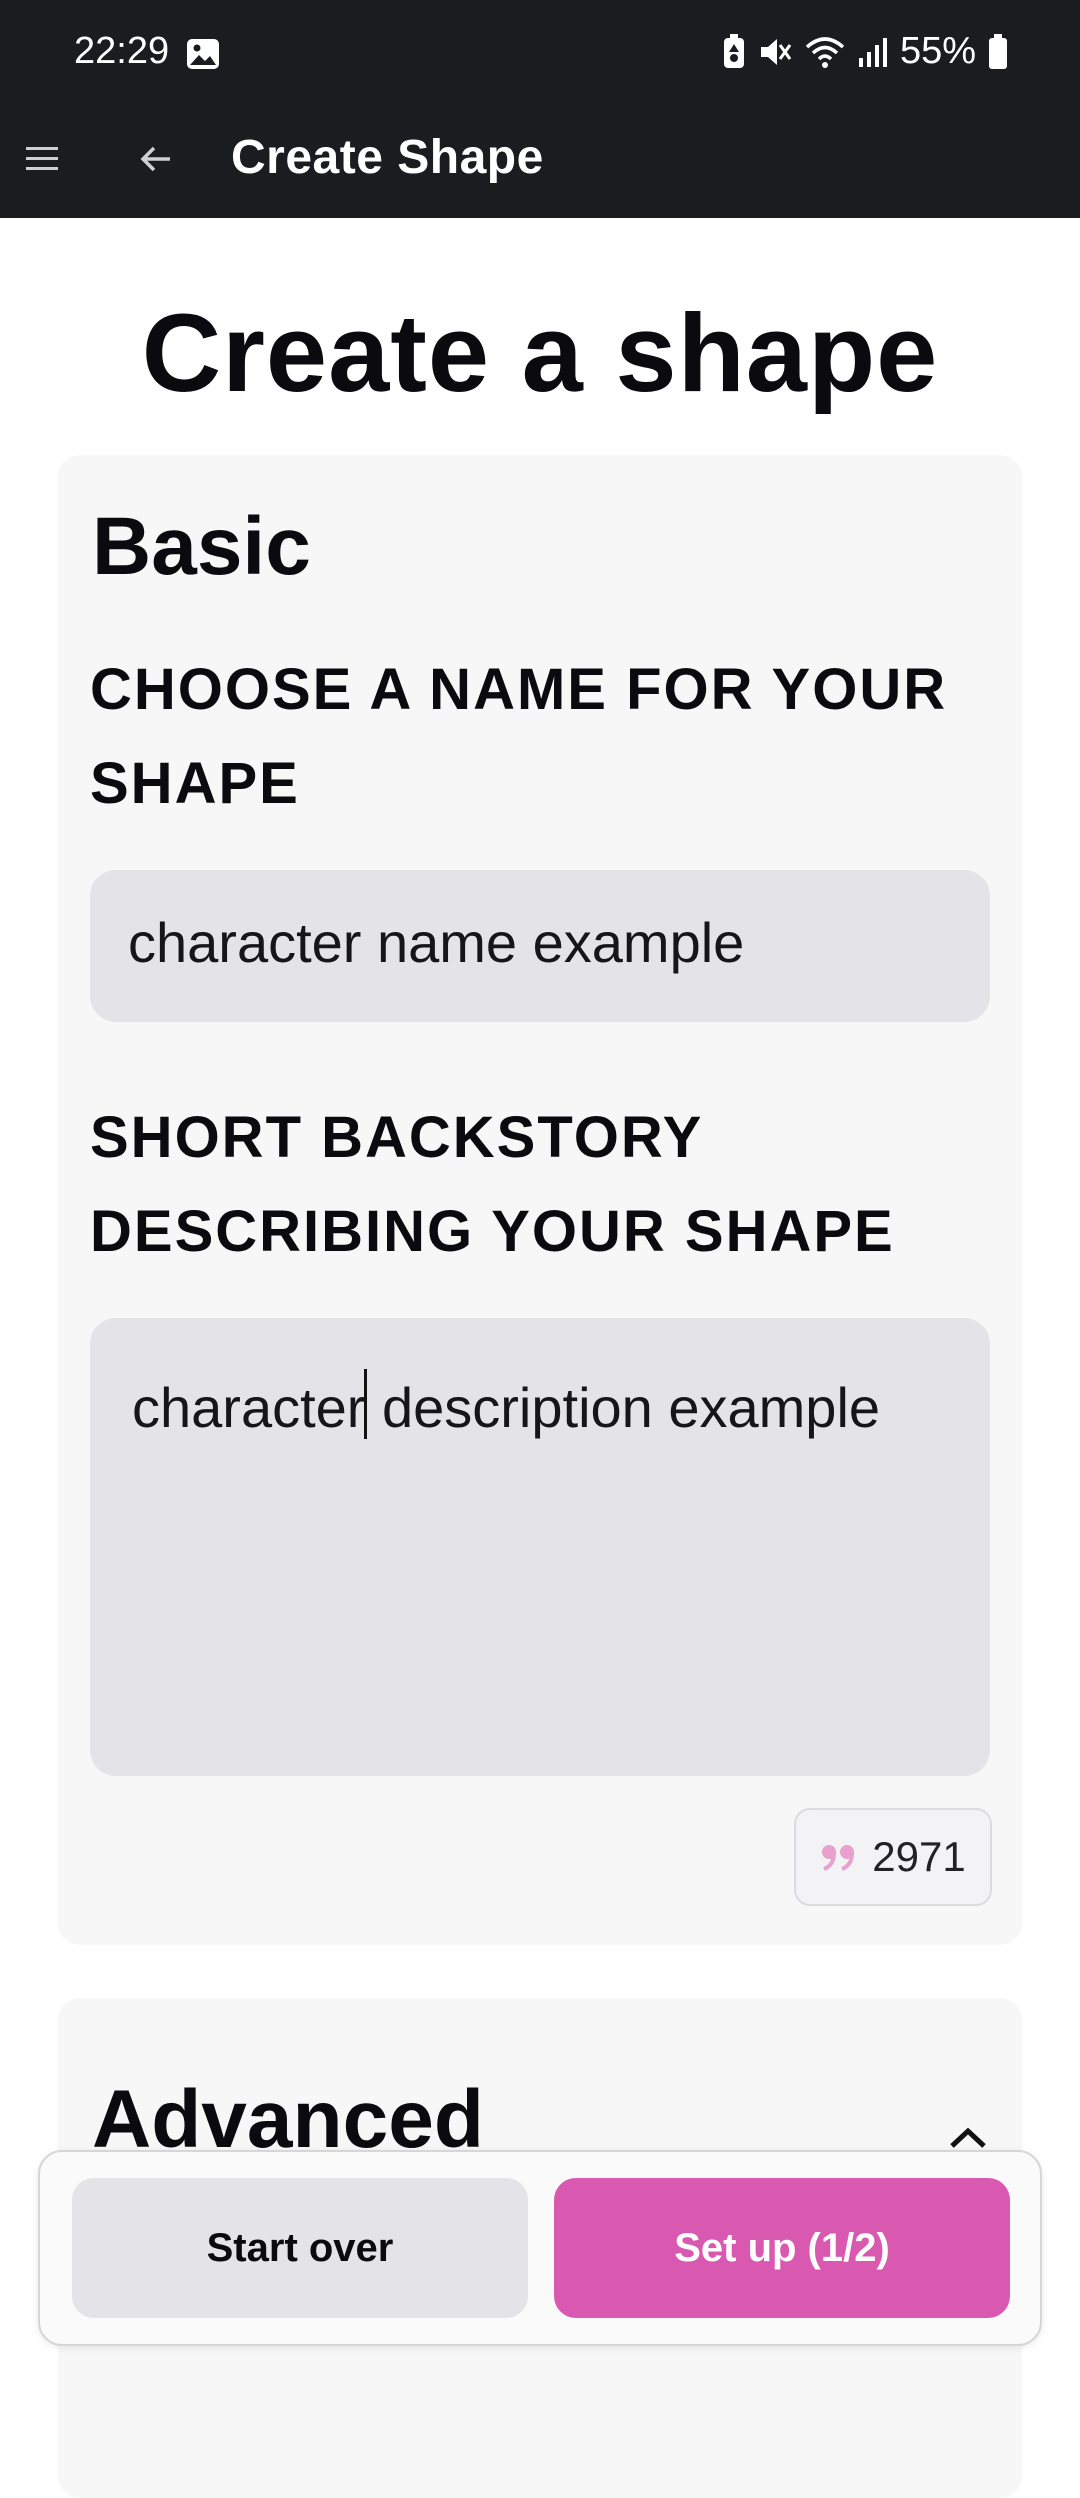  What do you see at coordinates (998, 51) in the screenshot?
I see `battery-icon` at bounding box center [998, 51].